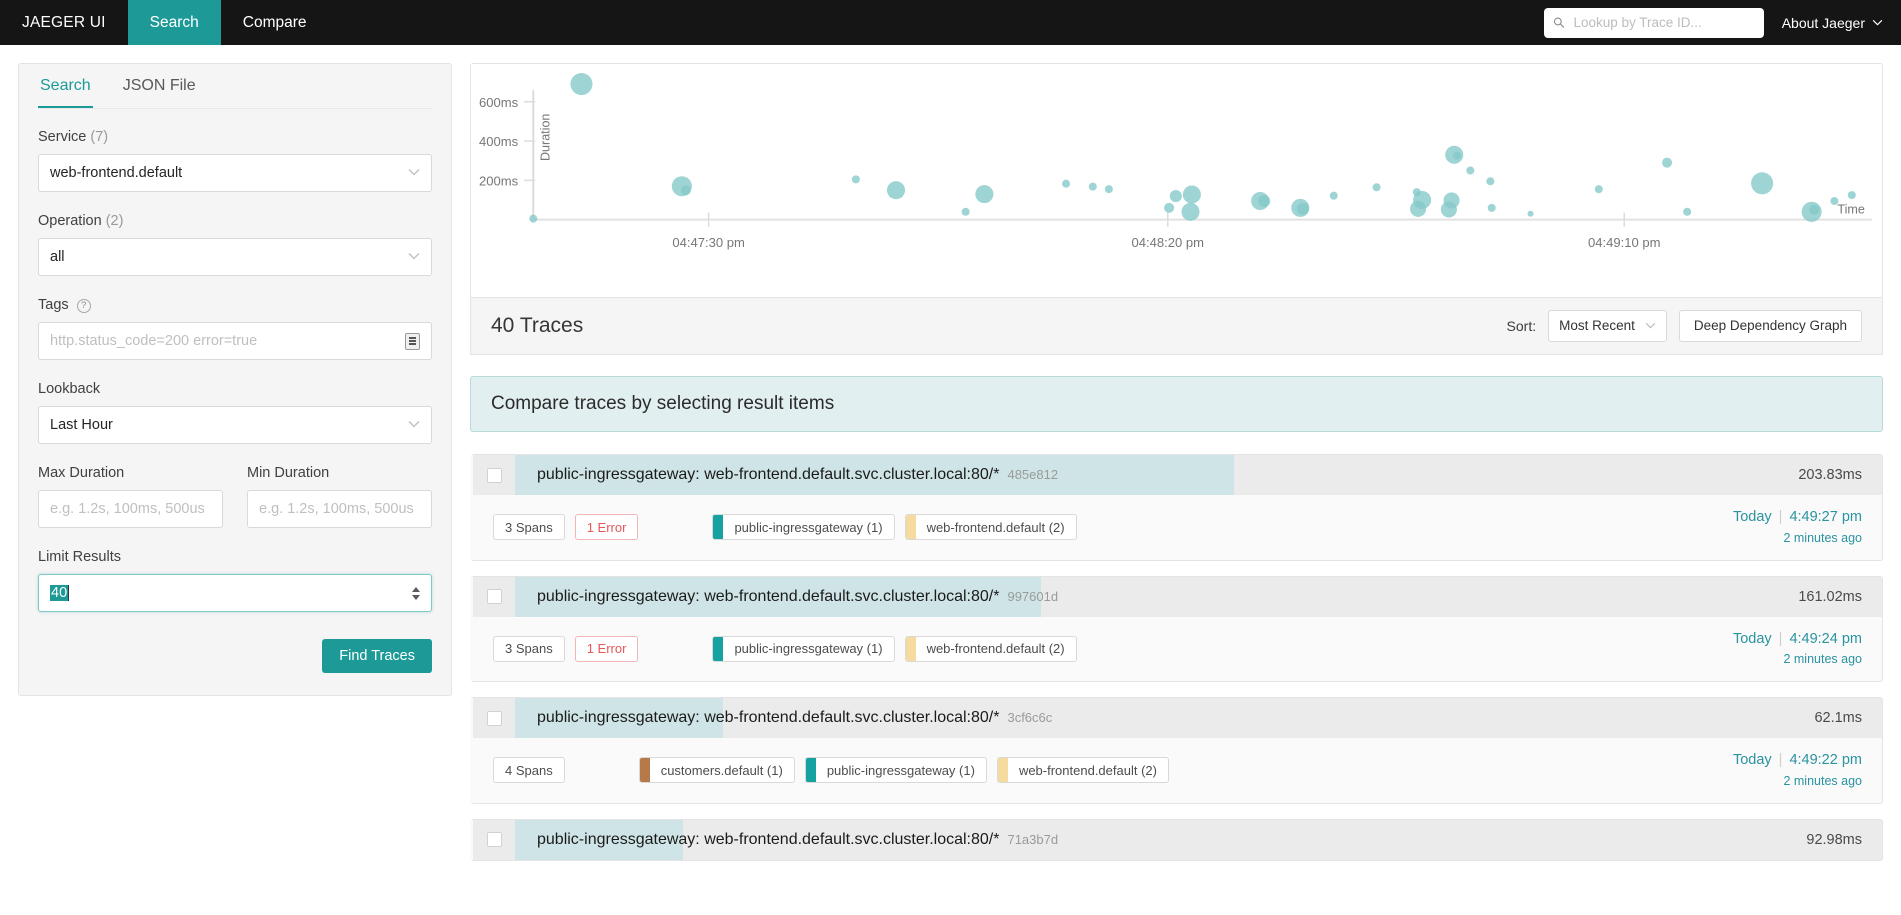  What do you see at coordinates (235, 656) in the screenshot?
I see `find-traces-row: Find Traces` at bounding box center [235, 656].